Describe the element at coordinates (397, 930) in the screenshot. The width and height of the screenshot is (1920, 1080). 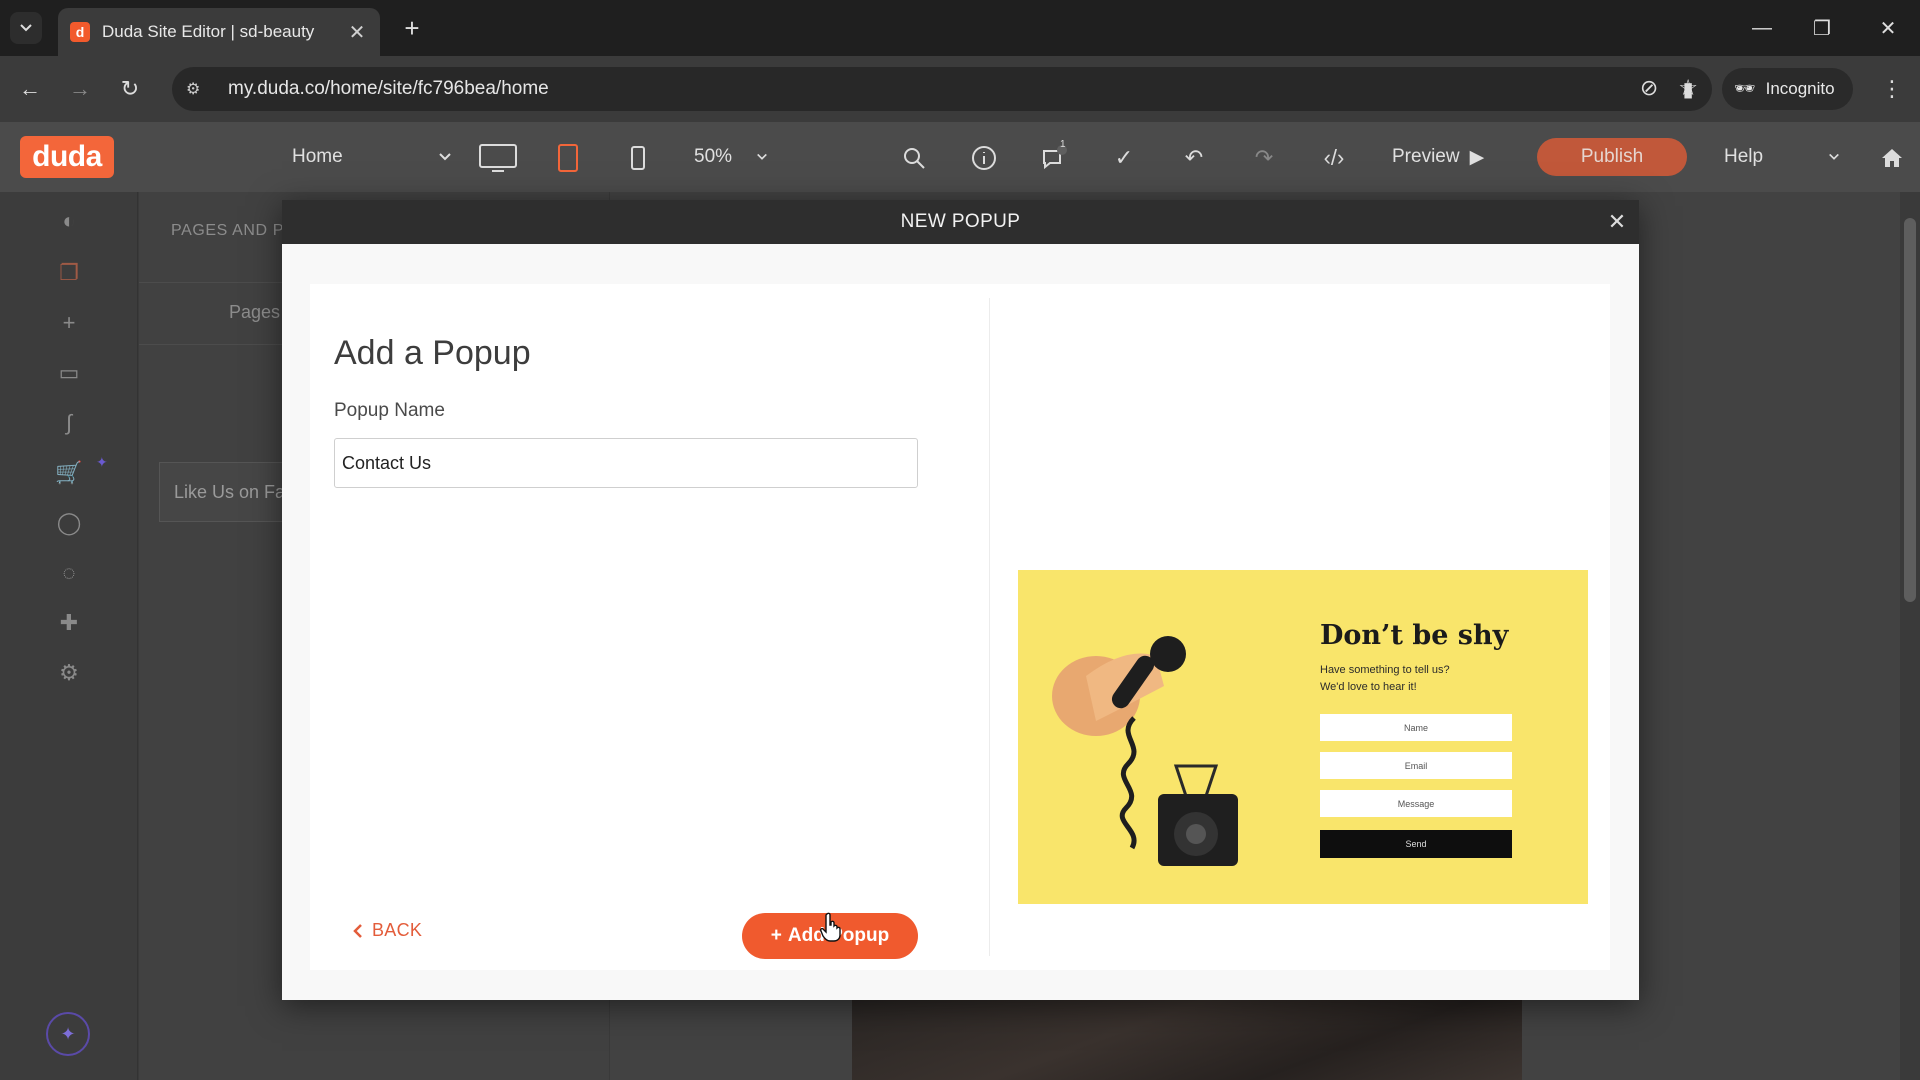
I see `back-label: BACK` at that location.